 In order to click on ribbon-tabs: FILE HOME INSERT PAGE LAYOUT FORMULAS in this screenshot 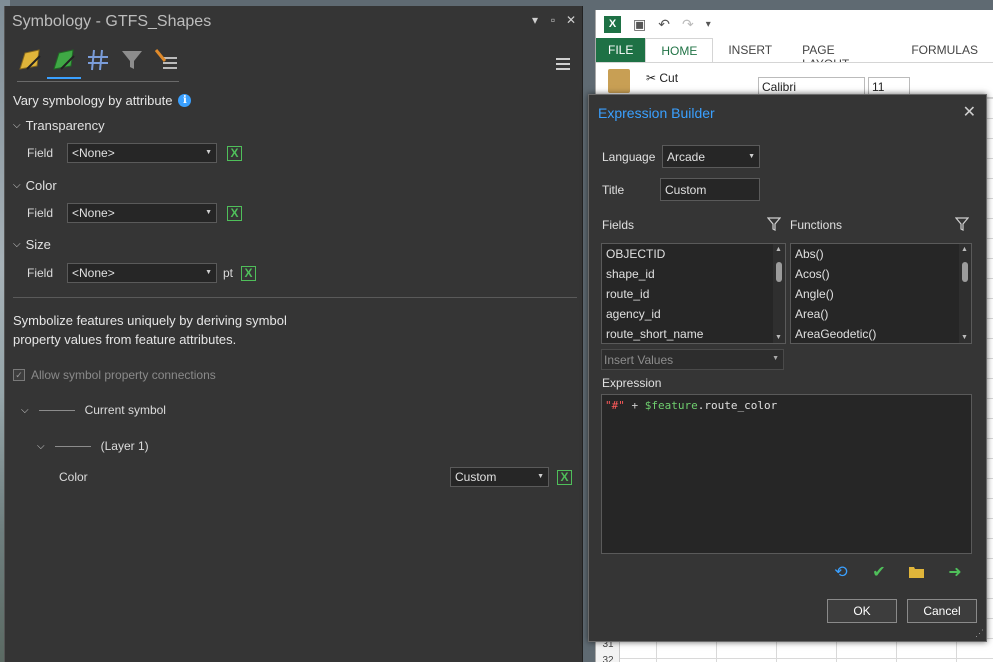, I will do `click(794, 54)`.